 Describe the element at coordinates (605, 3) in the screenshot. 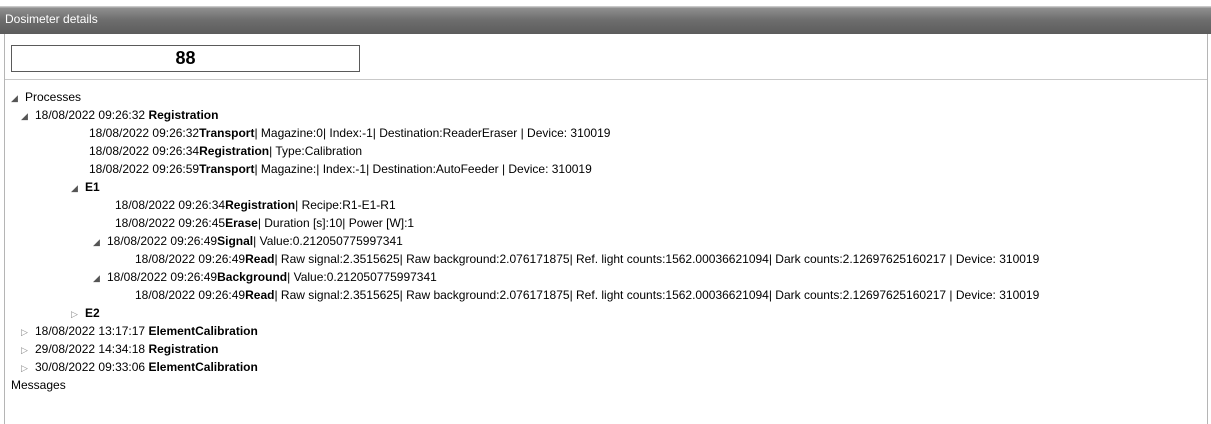

I see `top-border` at that location.